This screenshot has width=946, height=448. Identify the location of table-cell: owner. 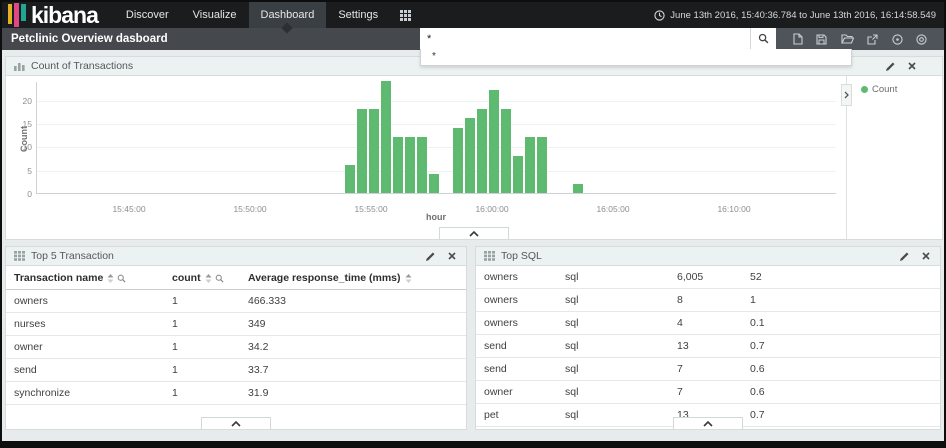
(85, 347).